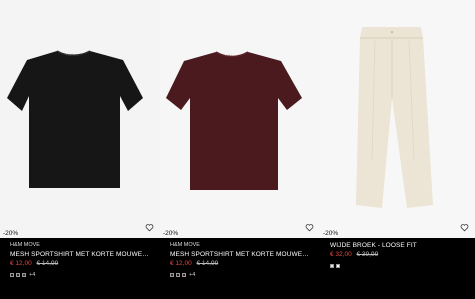 The width and height of the screenshot is (475, 299). What do you see at coordinates (394, 117) in the screenshot?
I see `trousers-image` at bounding box center [394, 117].